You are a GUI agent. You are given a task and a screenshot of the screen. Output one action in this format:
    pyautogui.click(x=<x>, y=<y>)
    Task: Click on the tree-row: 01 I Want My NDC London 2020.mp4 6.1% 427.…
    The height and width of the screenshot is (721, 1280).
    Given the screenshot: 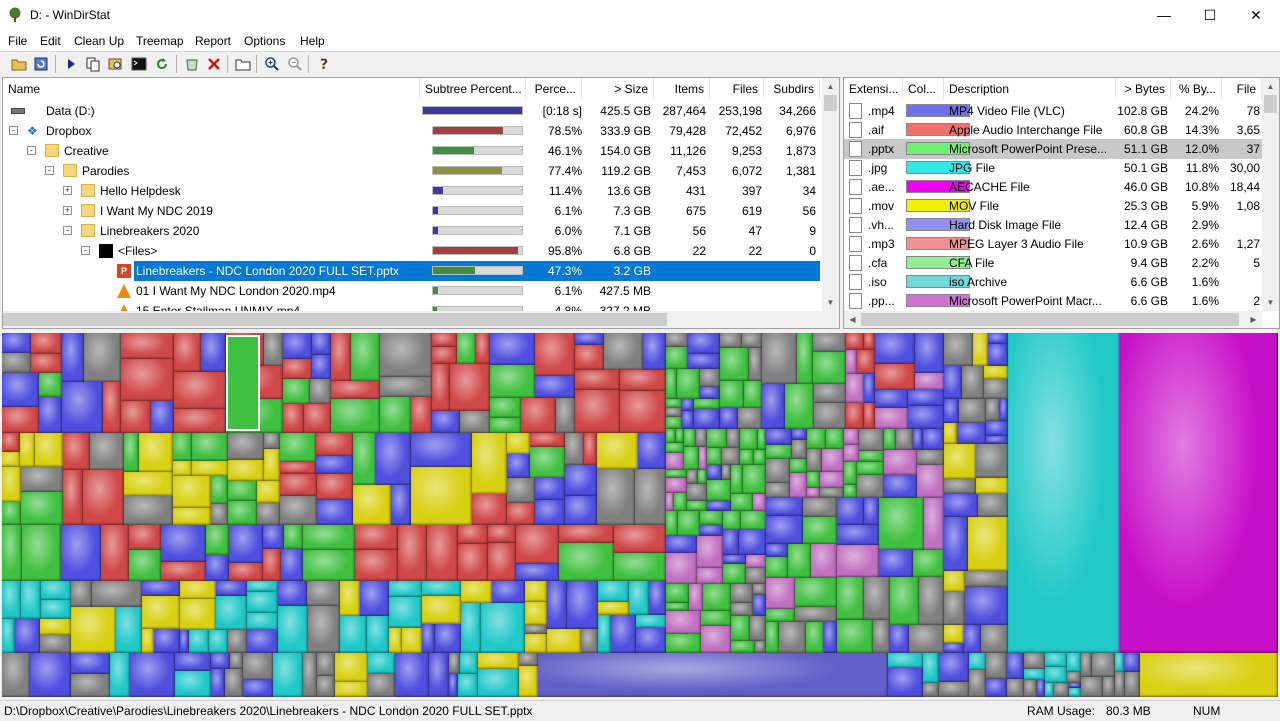 What is the action you would take?
    pyautogui.click(x=411, y=291)
    